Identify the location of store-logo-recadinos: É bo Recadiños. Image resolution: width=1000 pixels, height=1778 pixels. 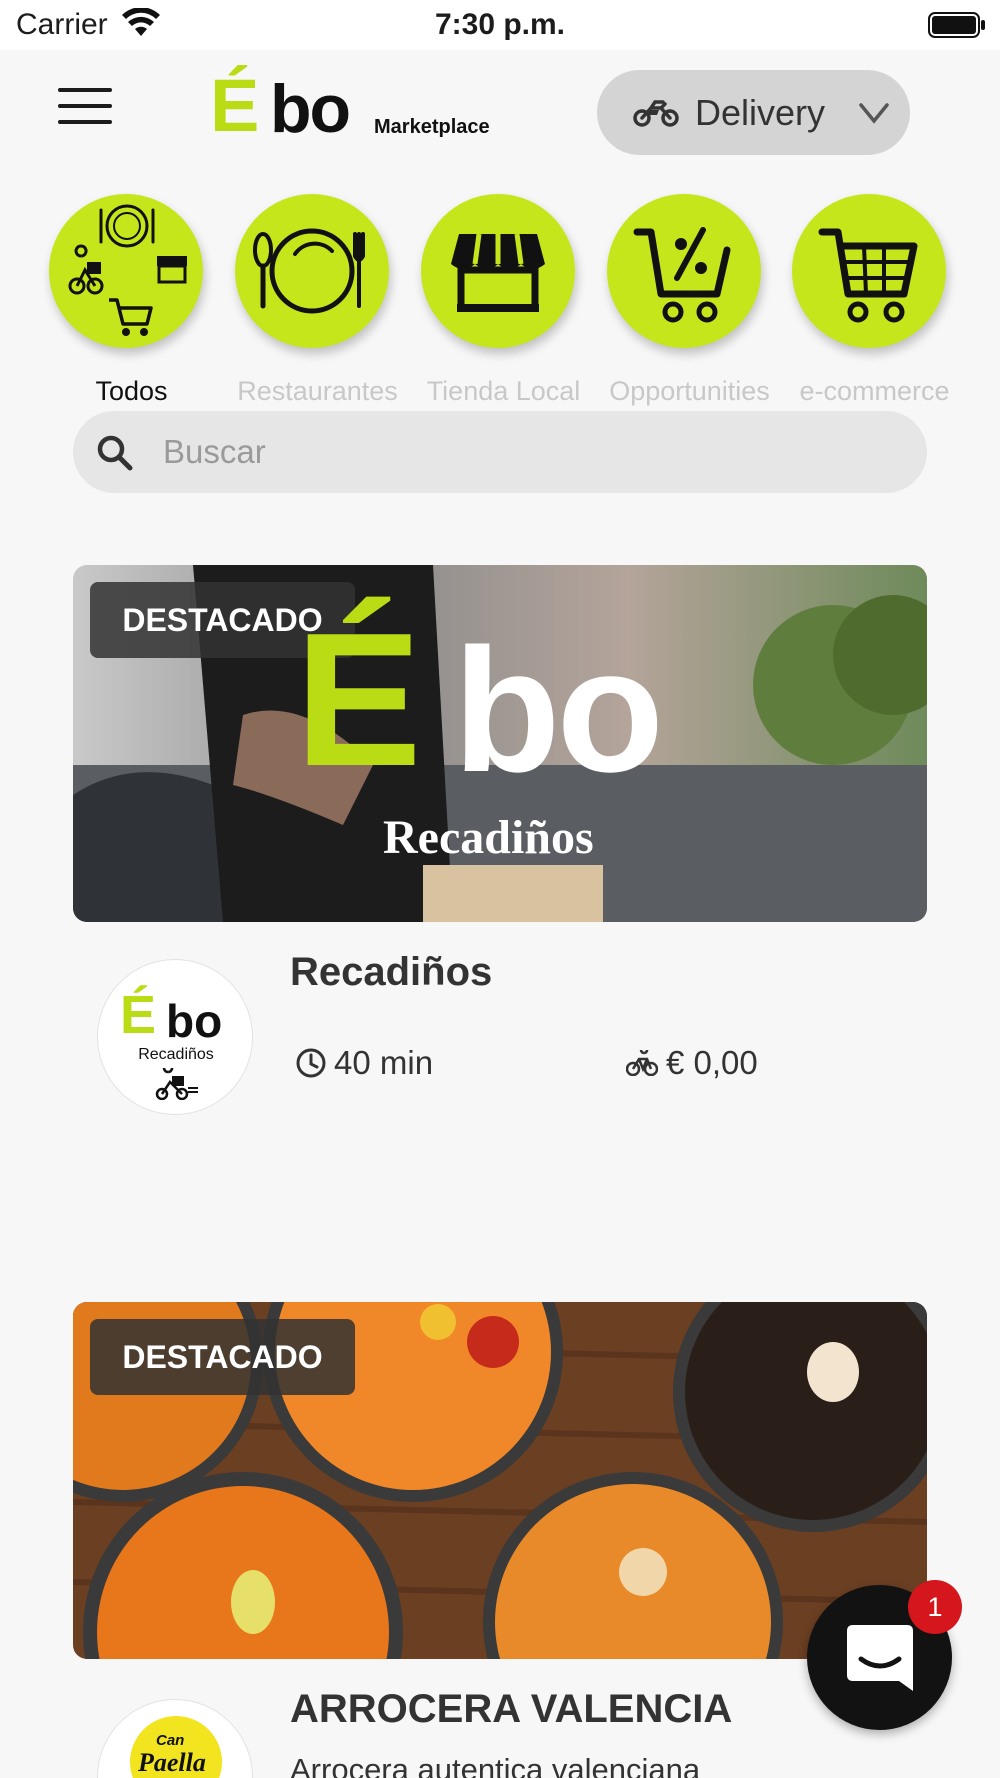
(175, 1037).